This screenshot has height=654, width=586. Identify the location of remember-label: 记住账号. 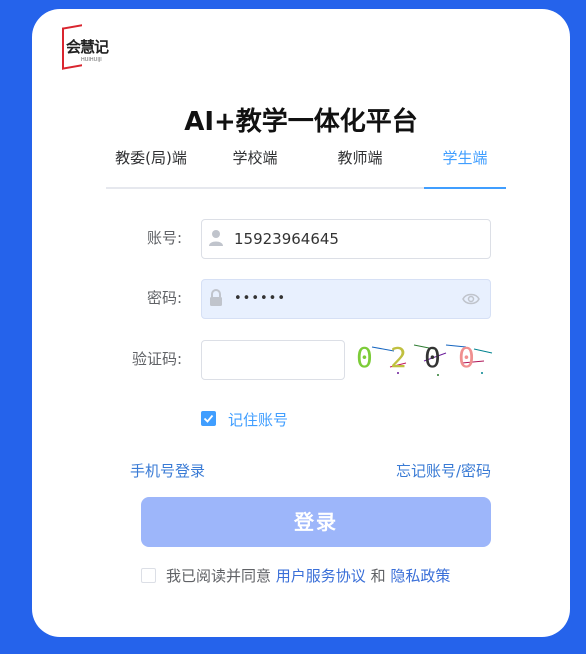
(258, 419).